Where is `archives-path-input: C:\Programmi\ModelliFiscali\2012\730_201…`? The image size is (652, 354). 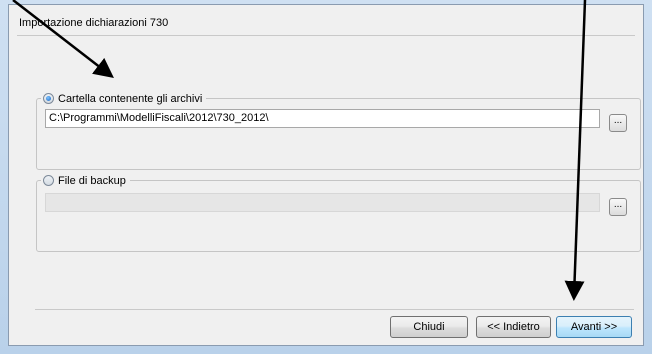 archives-path-input: C:\Programmi\ModelliFiscali\2012\730_201… is located at coordinates (322, 118).